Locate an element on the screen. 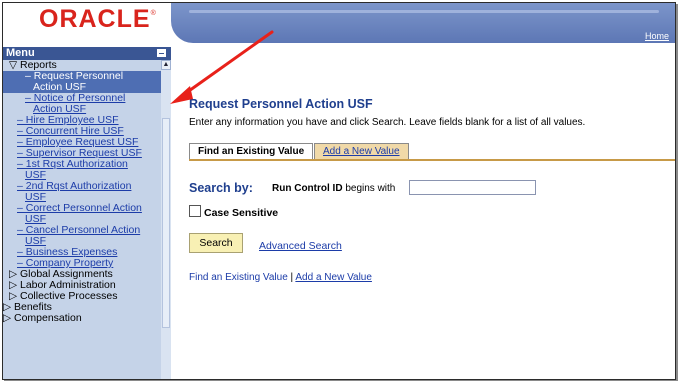  scrollbar-thumb is located at coordinates (166, 223).